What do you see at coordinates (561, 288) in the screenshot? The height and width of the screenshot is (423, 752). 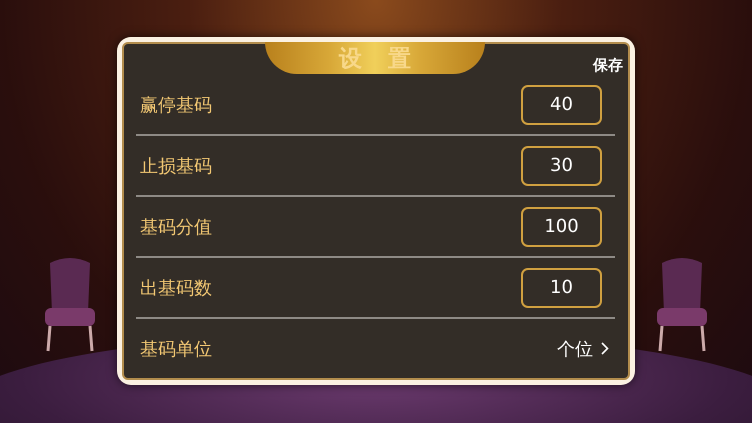 I see `value-field: 10` at bounding box center [561, 288].